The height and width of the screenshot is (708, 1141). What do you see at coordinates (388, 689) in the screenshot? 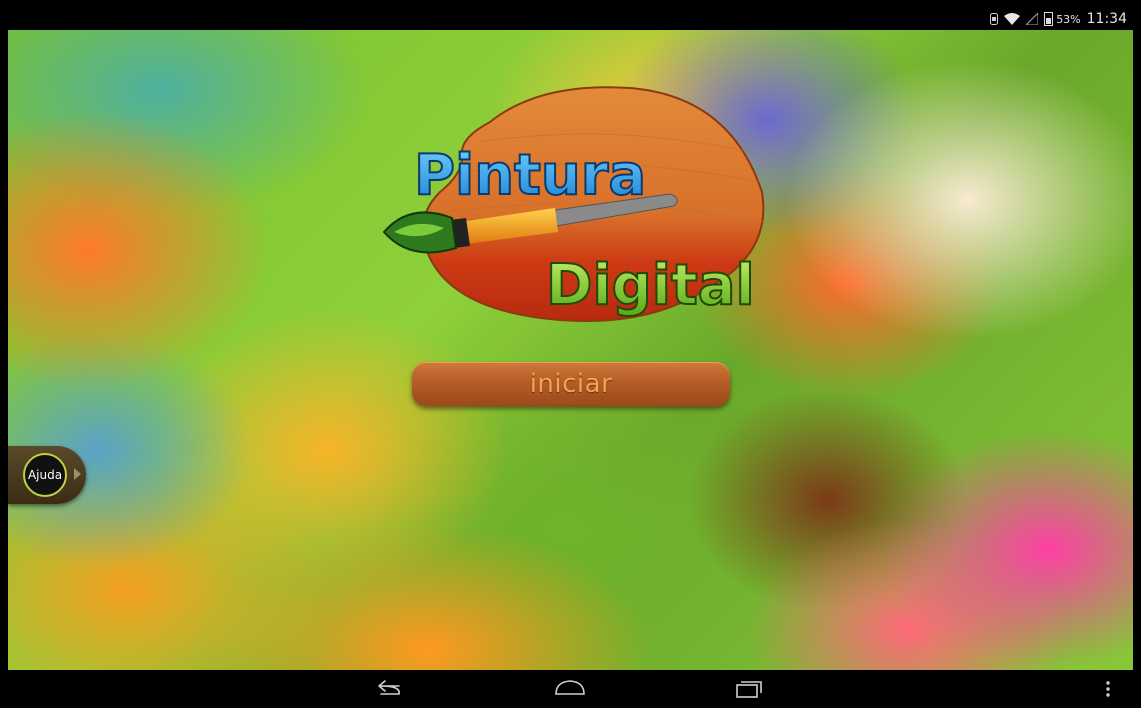
I see `back-icon` at bounding box center [388, 689].